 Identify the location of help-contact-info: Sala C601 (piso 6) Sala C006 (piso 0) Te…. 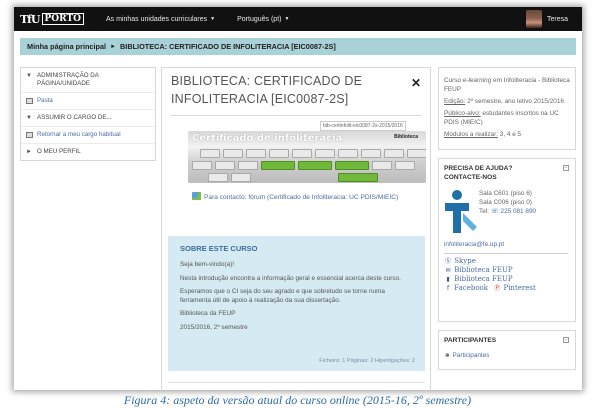
(507, 202).